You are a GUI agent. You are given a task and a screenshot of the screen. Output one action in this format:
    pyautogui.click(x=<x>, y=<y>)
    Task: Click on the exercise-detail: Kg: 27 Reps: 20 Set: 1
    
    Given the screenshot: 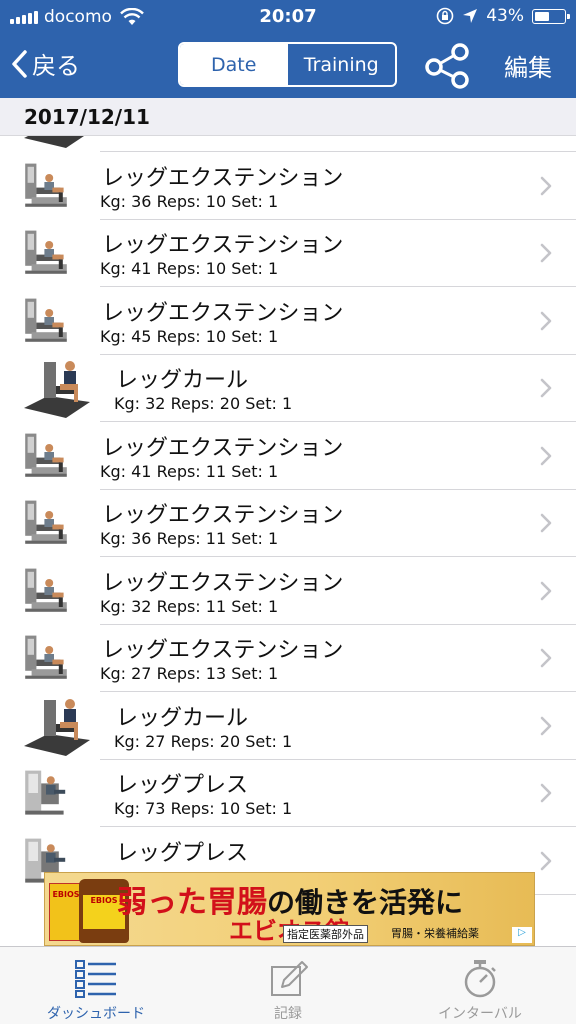 What is the action you would take?
    pyautogui.click(x=203, y=741)
    